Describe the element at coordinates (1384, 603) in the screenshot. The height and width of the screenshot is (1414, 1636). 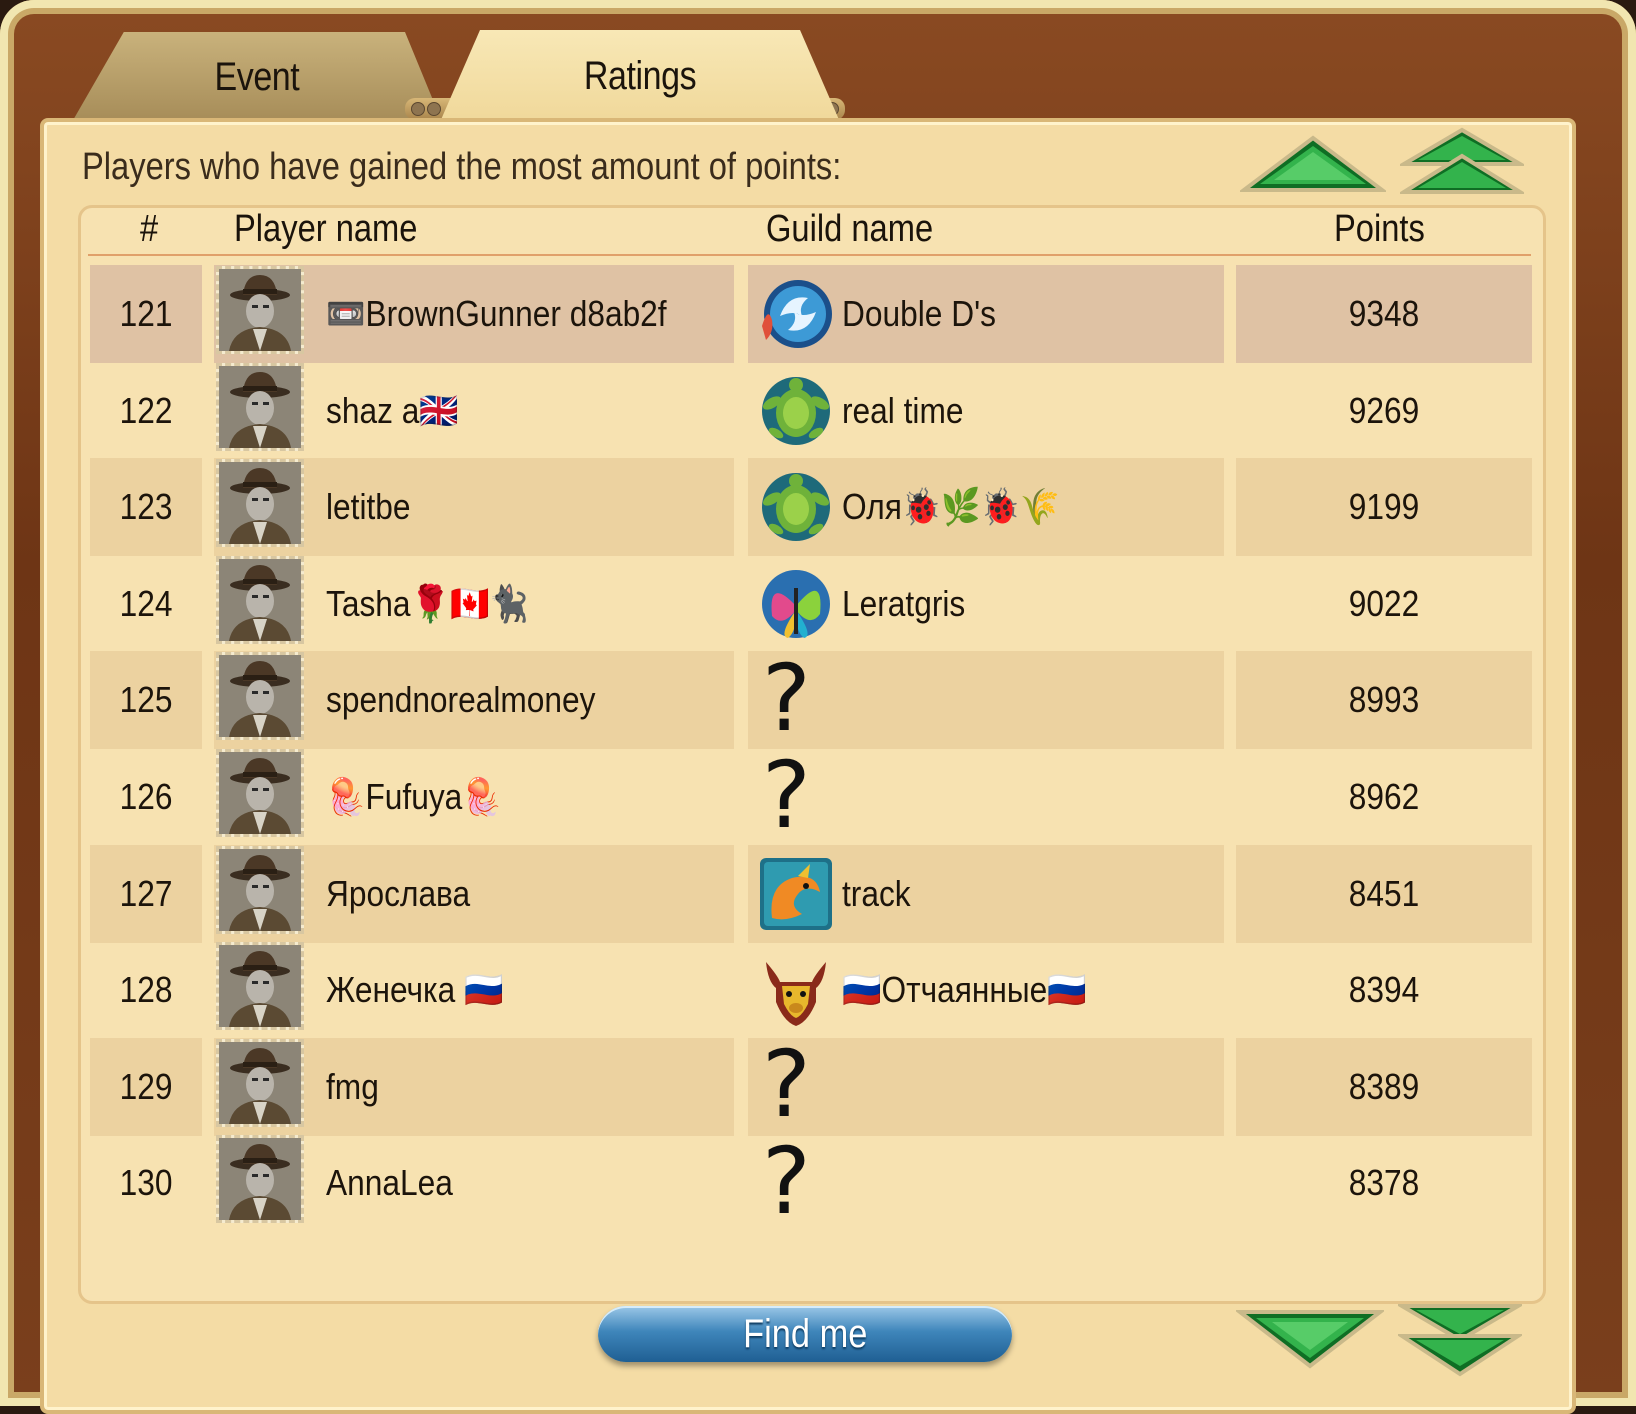
I see `points-cell: 9022` at that location.